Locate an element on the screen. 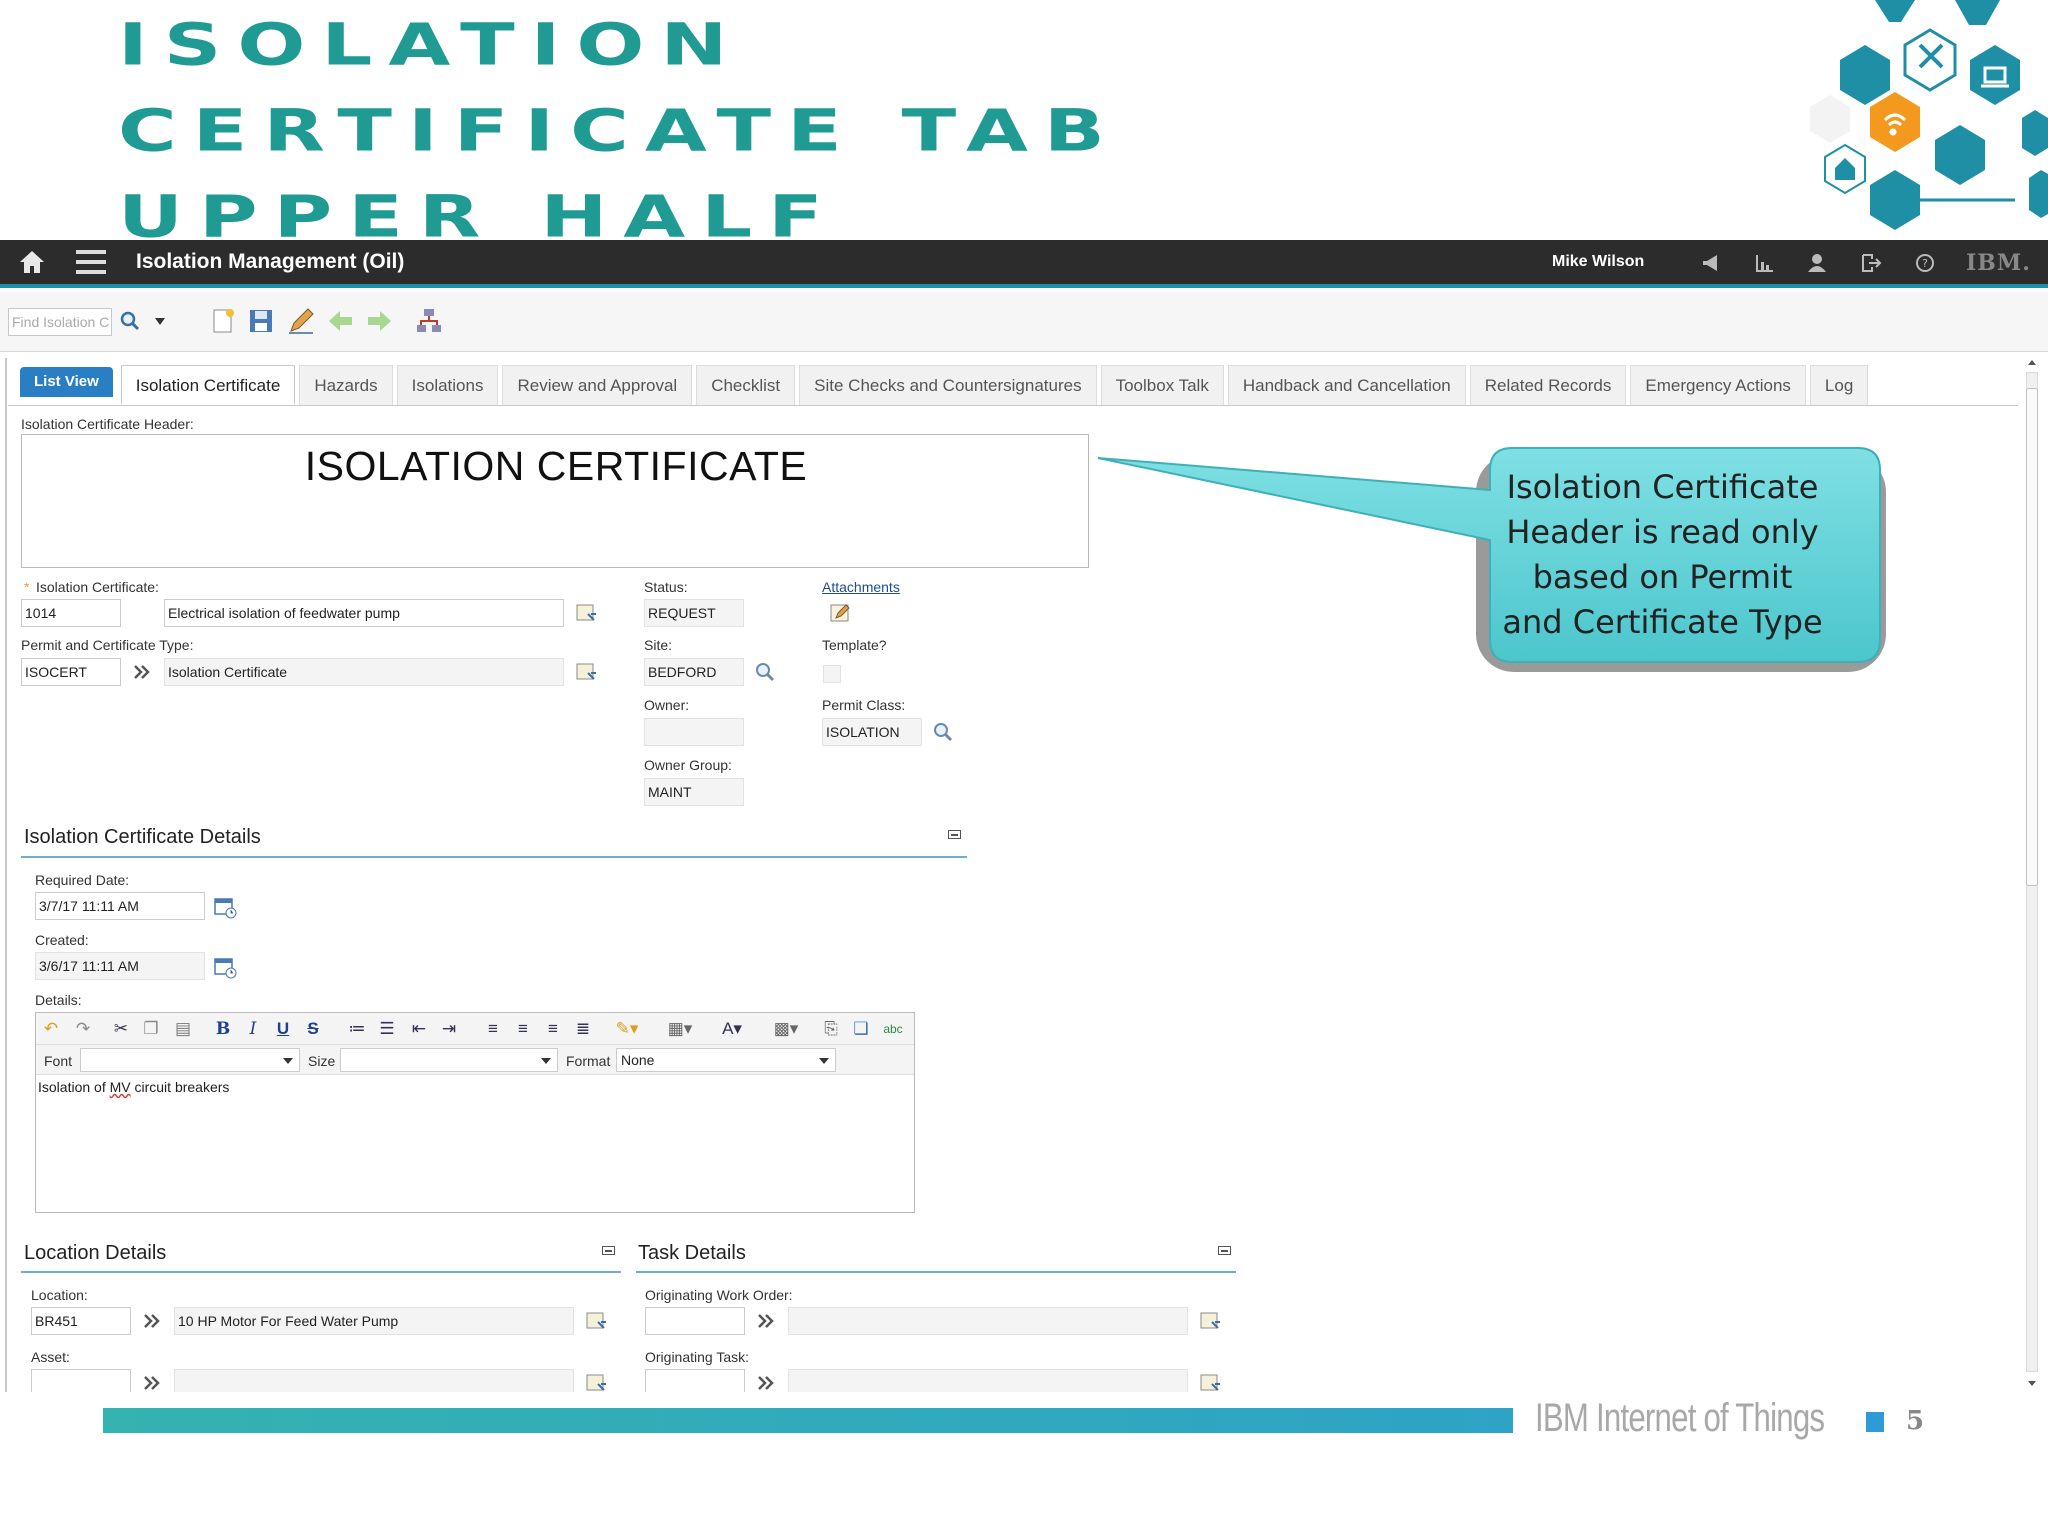 The height and width of the screenshot is (1536, 2048). font-color-icon: A▾ is located at coordinates (732, 1029).